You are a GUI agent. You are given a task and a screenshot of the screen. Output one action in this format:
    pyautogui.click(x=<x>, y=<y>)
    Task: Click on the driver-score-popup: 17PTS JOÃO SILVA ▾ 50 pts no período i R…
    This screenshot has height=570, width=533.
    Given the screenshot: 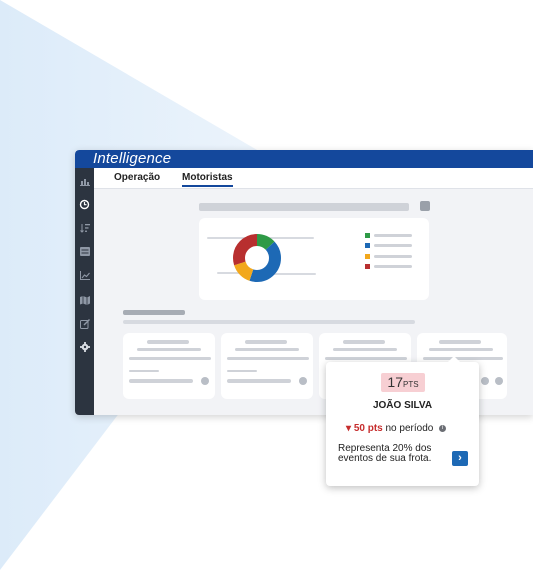 What is the action you would take?
    pyautogui.click(x=402, y=421)
    